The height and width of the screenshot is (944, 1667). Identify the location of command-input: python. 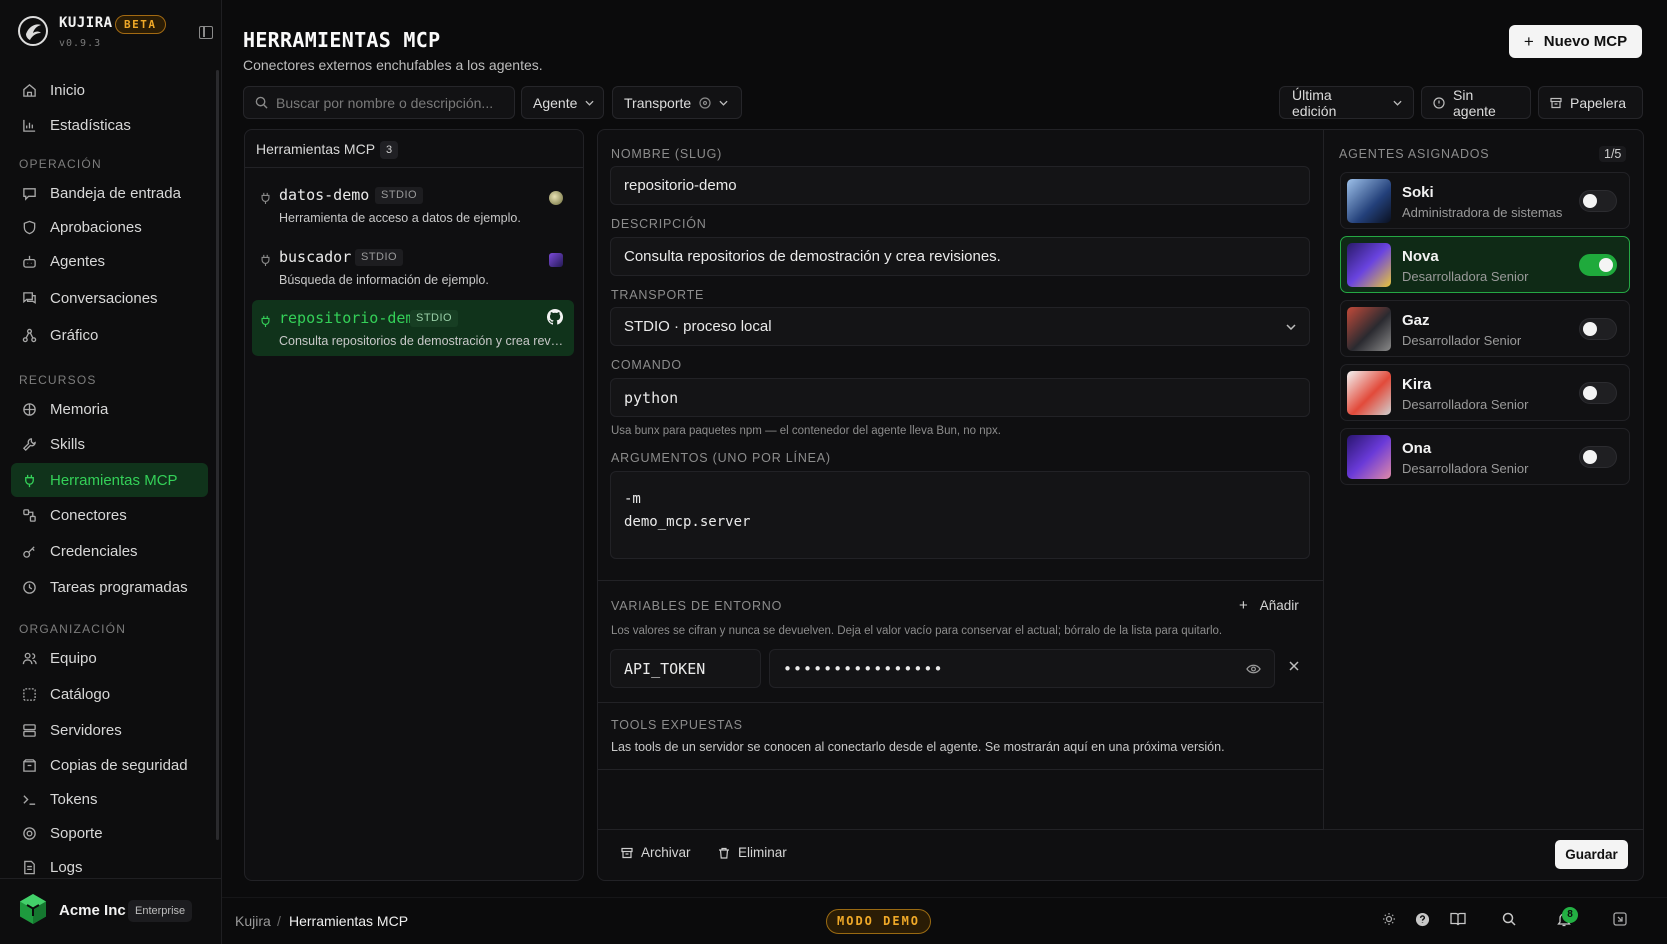
(960, 397).